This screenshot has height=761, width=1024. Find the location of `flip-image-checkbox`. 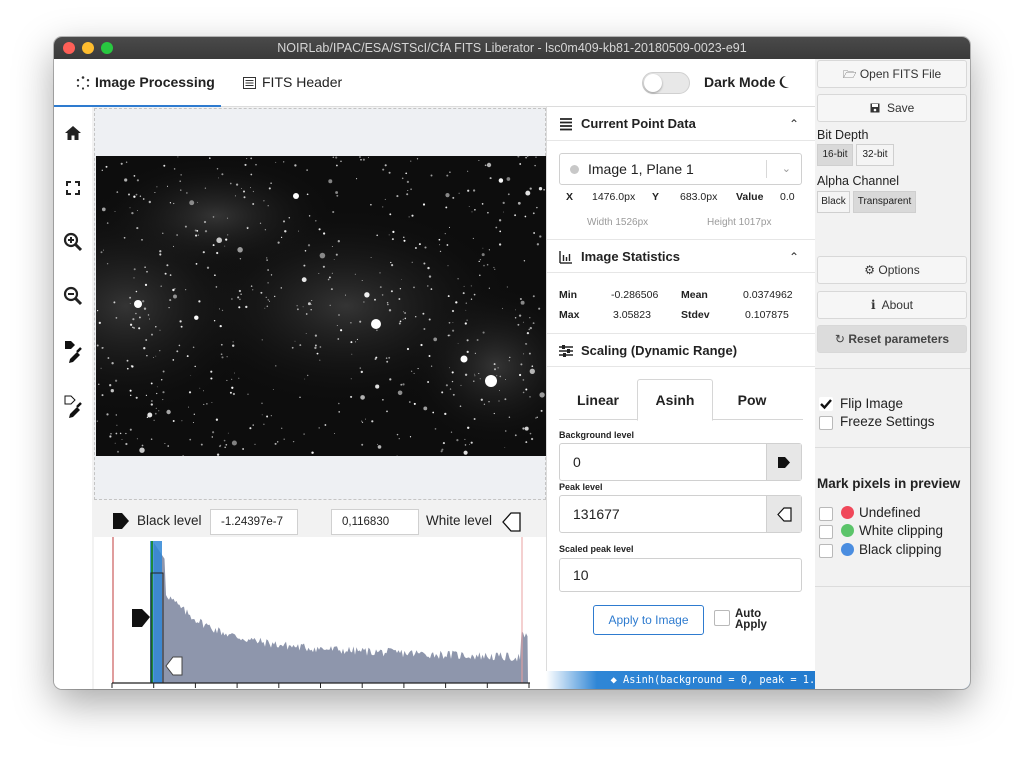

flip-image-checkbox is located at coordinates (826, 404).